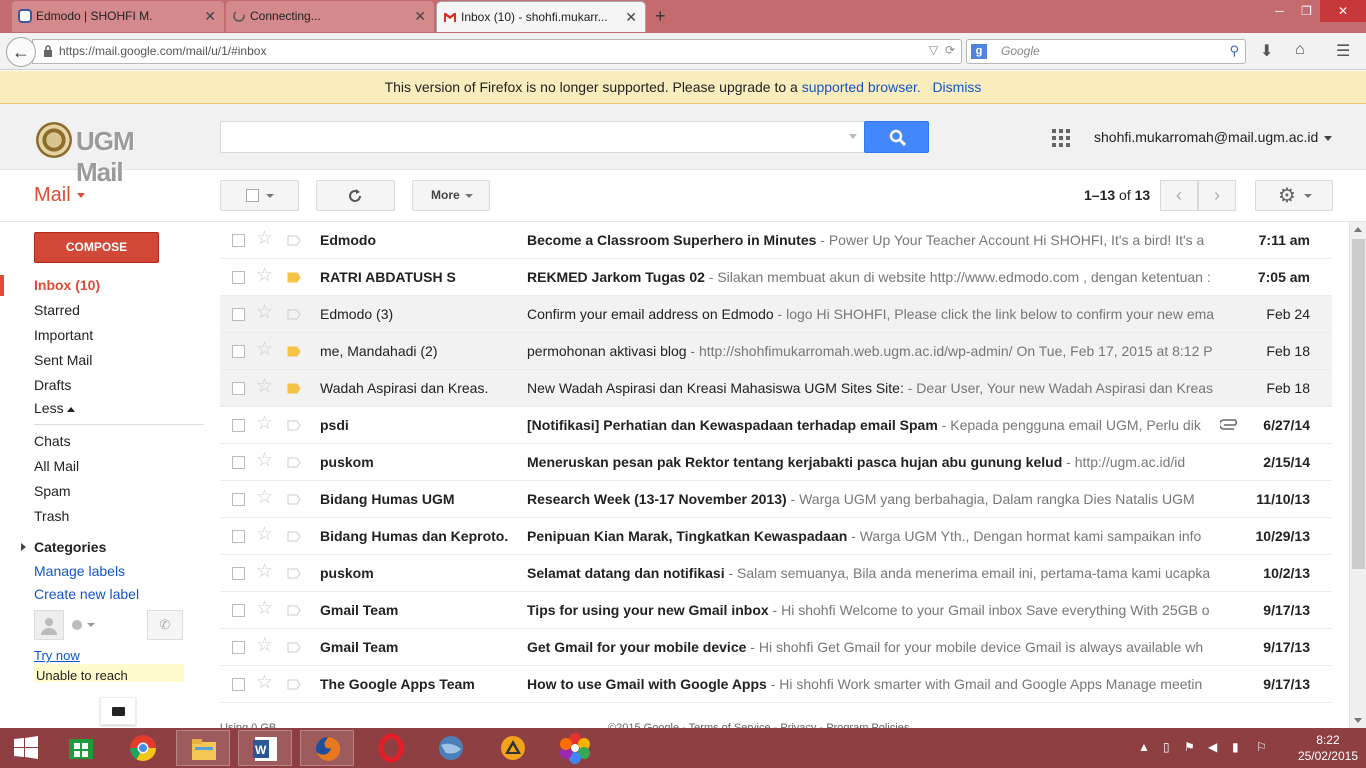 This screenshot has height=768, width=1366. Describe the element at coordinates (1189, 747) in the screenshot. I see `action-center-icon: ⚑` at that location.